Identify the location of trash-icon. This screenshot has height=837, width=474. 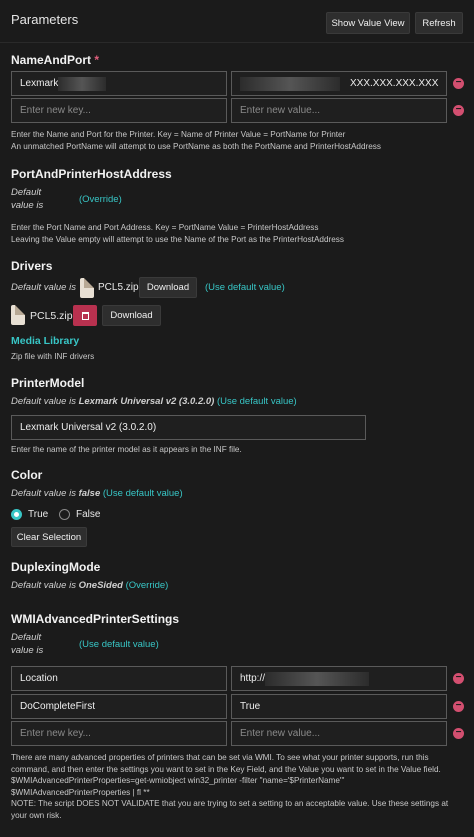
(85, 315).